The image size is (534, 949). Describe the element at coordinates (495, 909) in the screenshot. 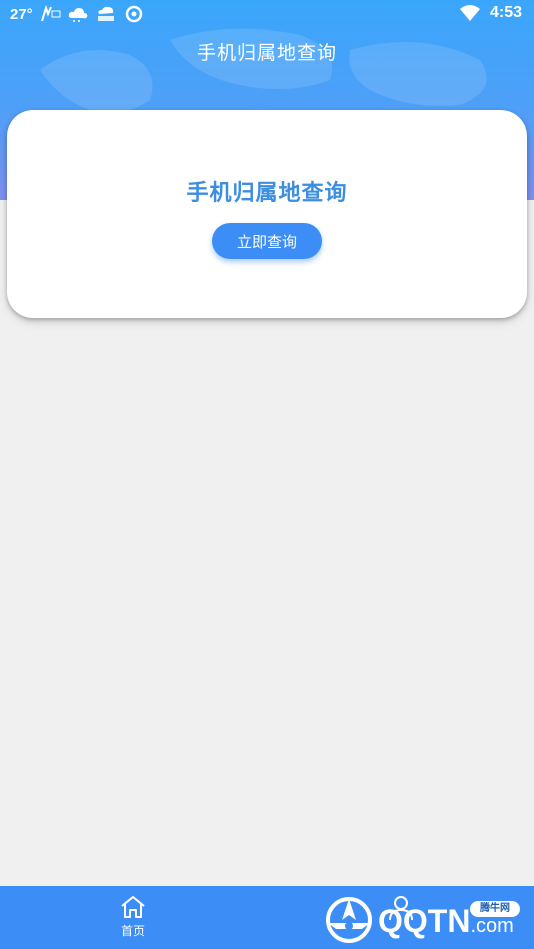

I see `watermark-badge: 腾牛网` at that location.